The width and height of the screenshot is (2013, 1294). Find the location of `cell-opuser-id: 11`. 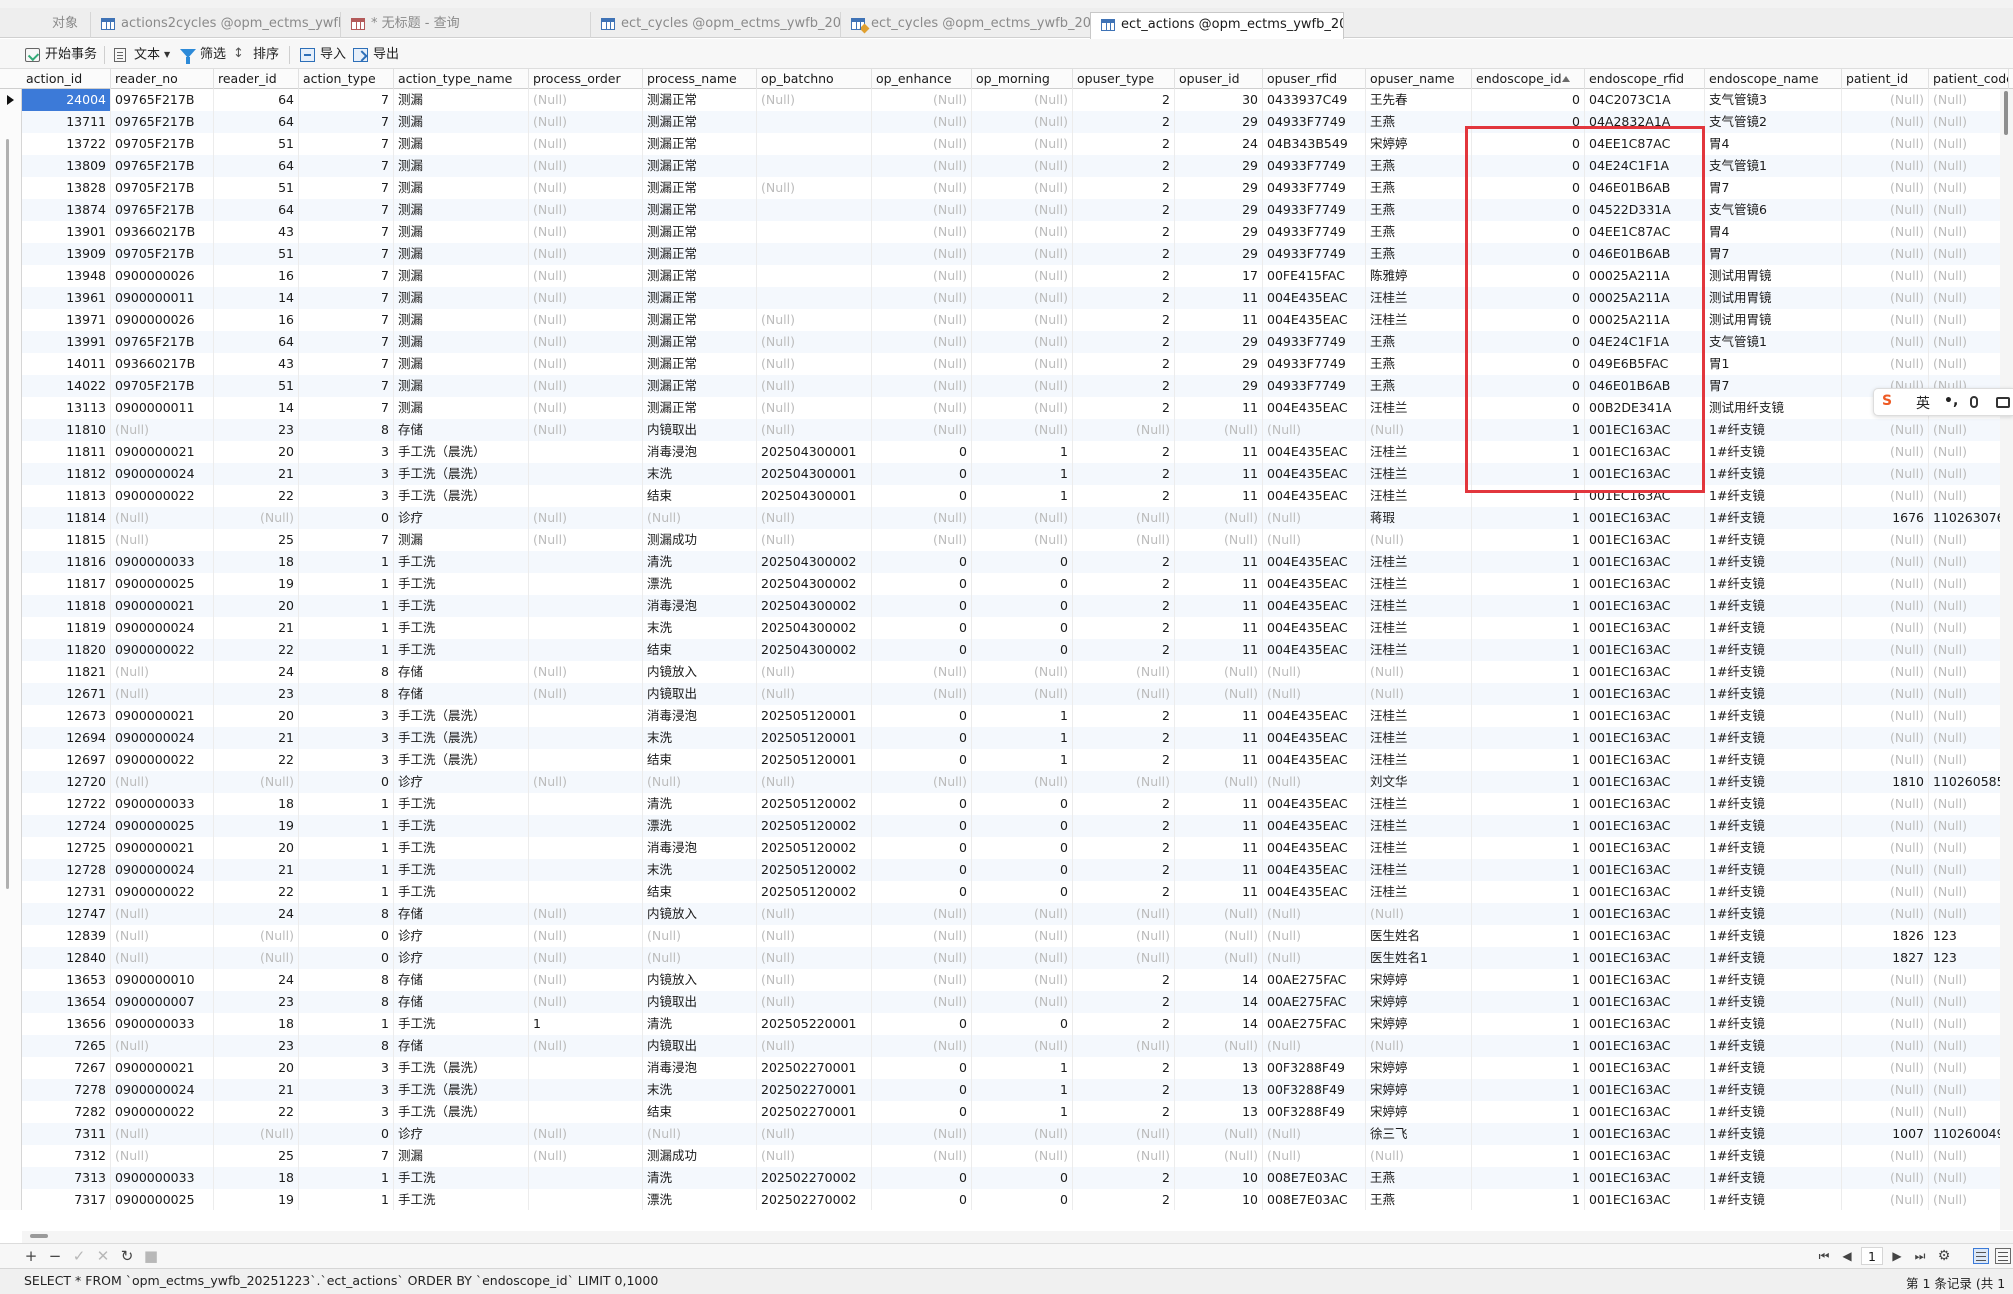

cell-opuser-id: 11 is located at coordinates (1219, 562).